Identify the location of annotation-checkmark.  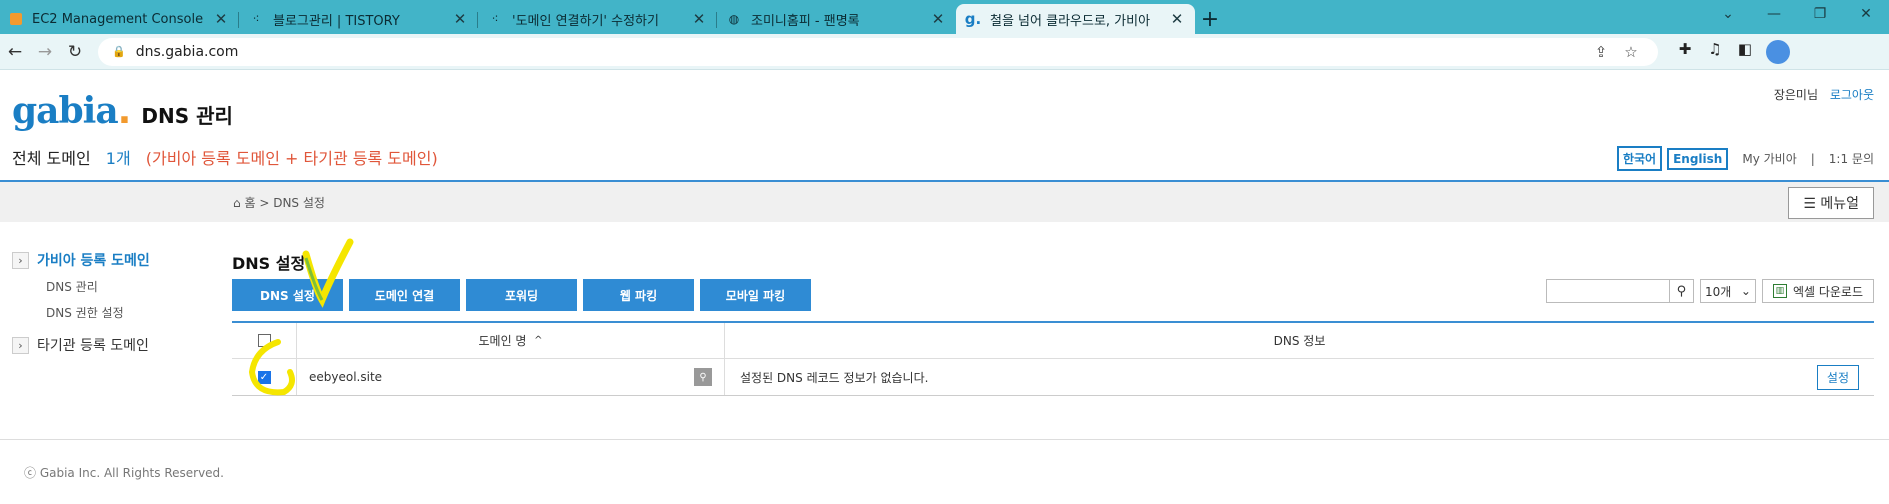
(328, 273).